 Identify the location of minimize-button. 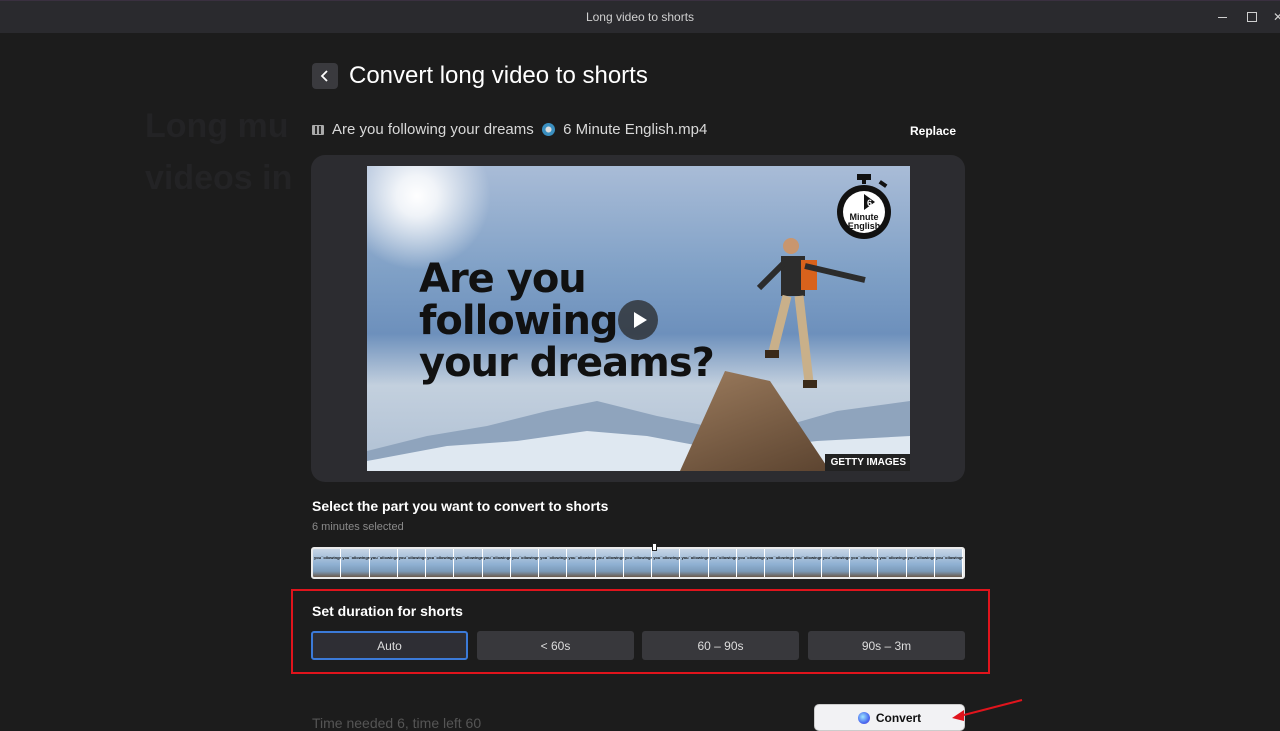
(1222, 17).